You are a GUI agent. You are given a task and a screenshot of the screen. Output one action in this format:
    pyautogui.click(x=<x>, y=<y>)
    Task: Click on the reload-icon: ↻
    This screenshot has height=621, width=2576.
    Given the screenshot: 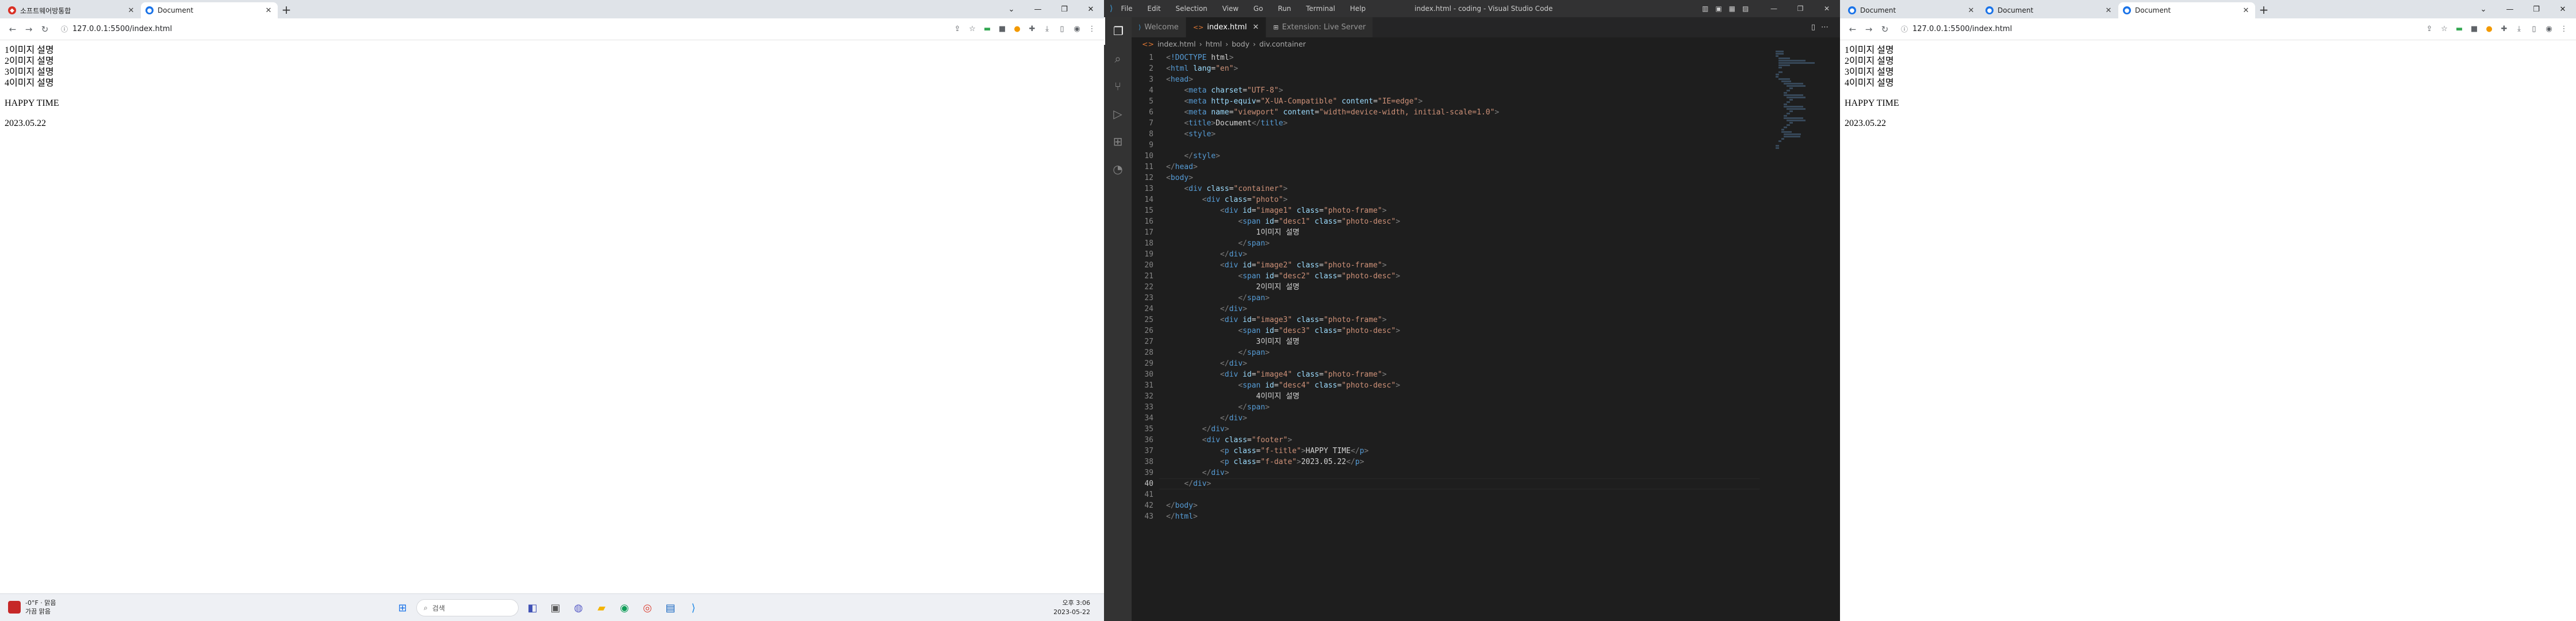 What is the action you would take?
    pyautogui.click(x=1885, y=29)
    